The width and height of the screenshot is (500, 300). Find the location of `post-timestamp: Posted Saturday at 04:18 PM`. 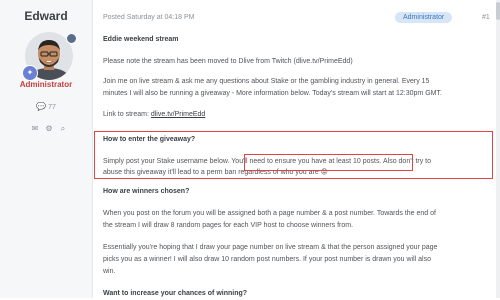

post-timestamp: Posted Saturday at 04:18 PM is located at coordinates (148, 17).